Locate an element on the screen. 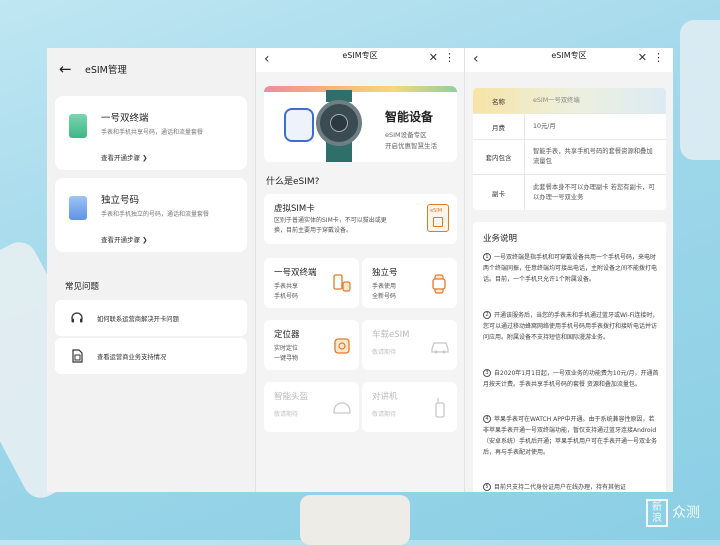 The image size is (720, 545). tile-title: 定位器 is located at coordinates (287, 335).